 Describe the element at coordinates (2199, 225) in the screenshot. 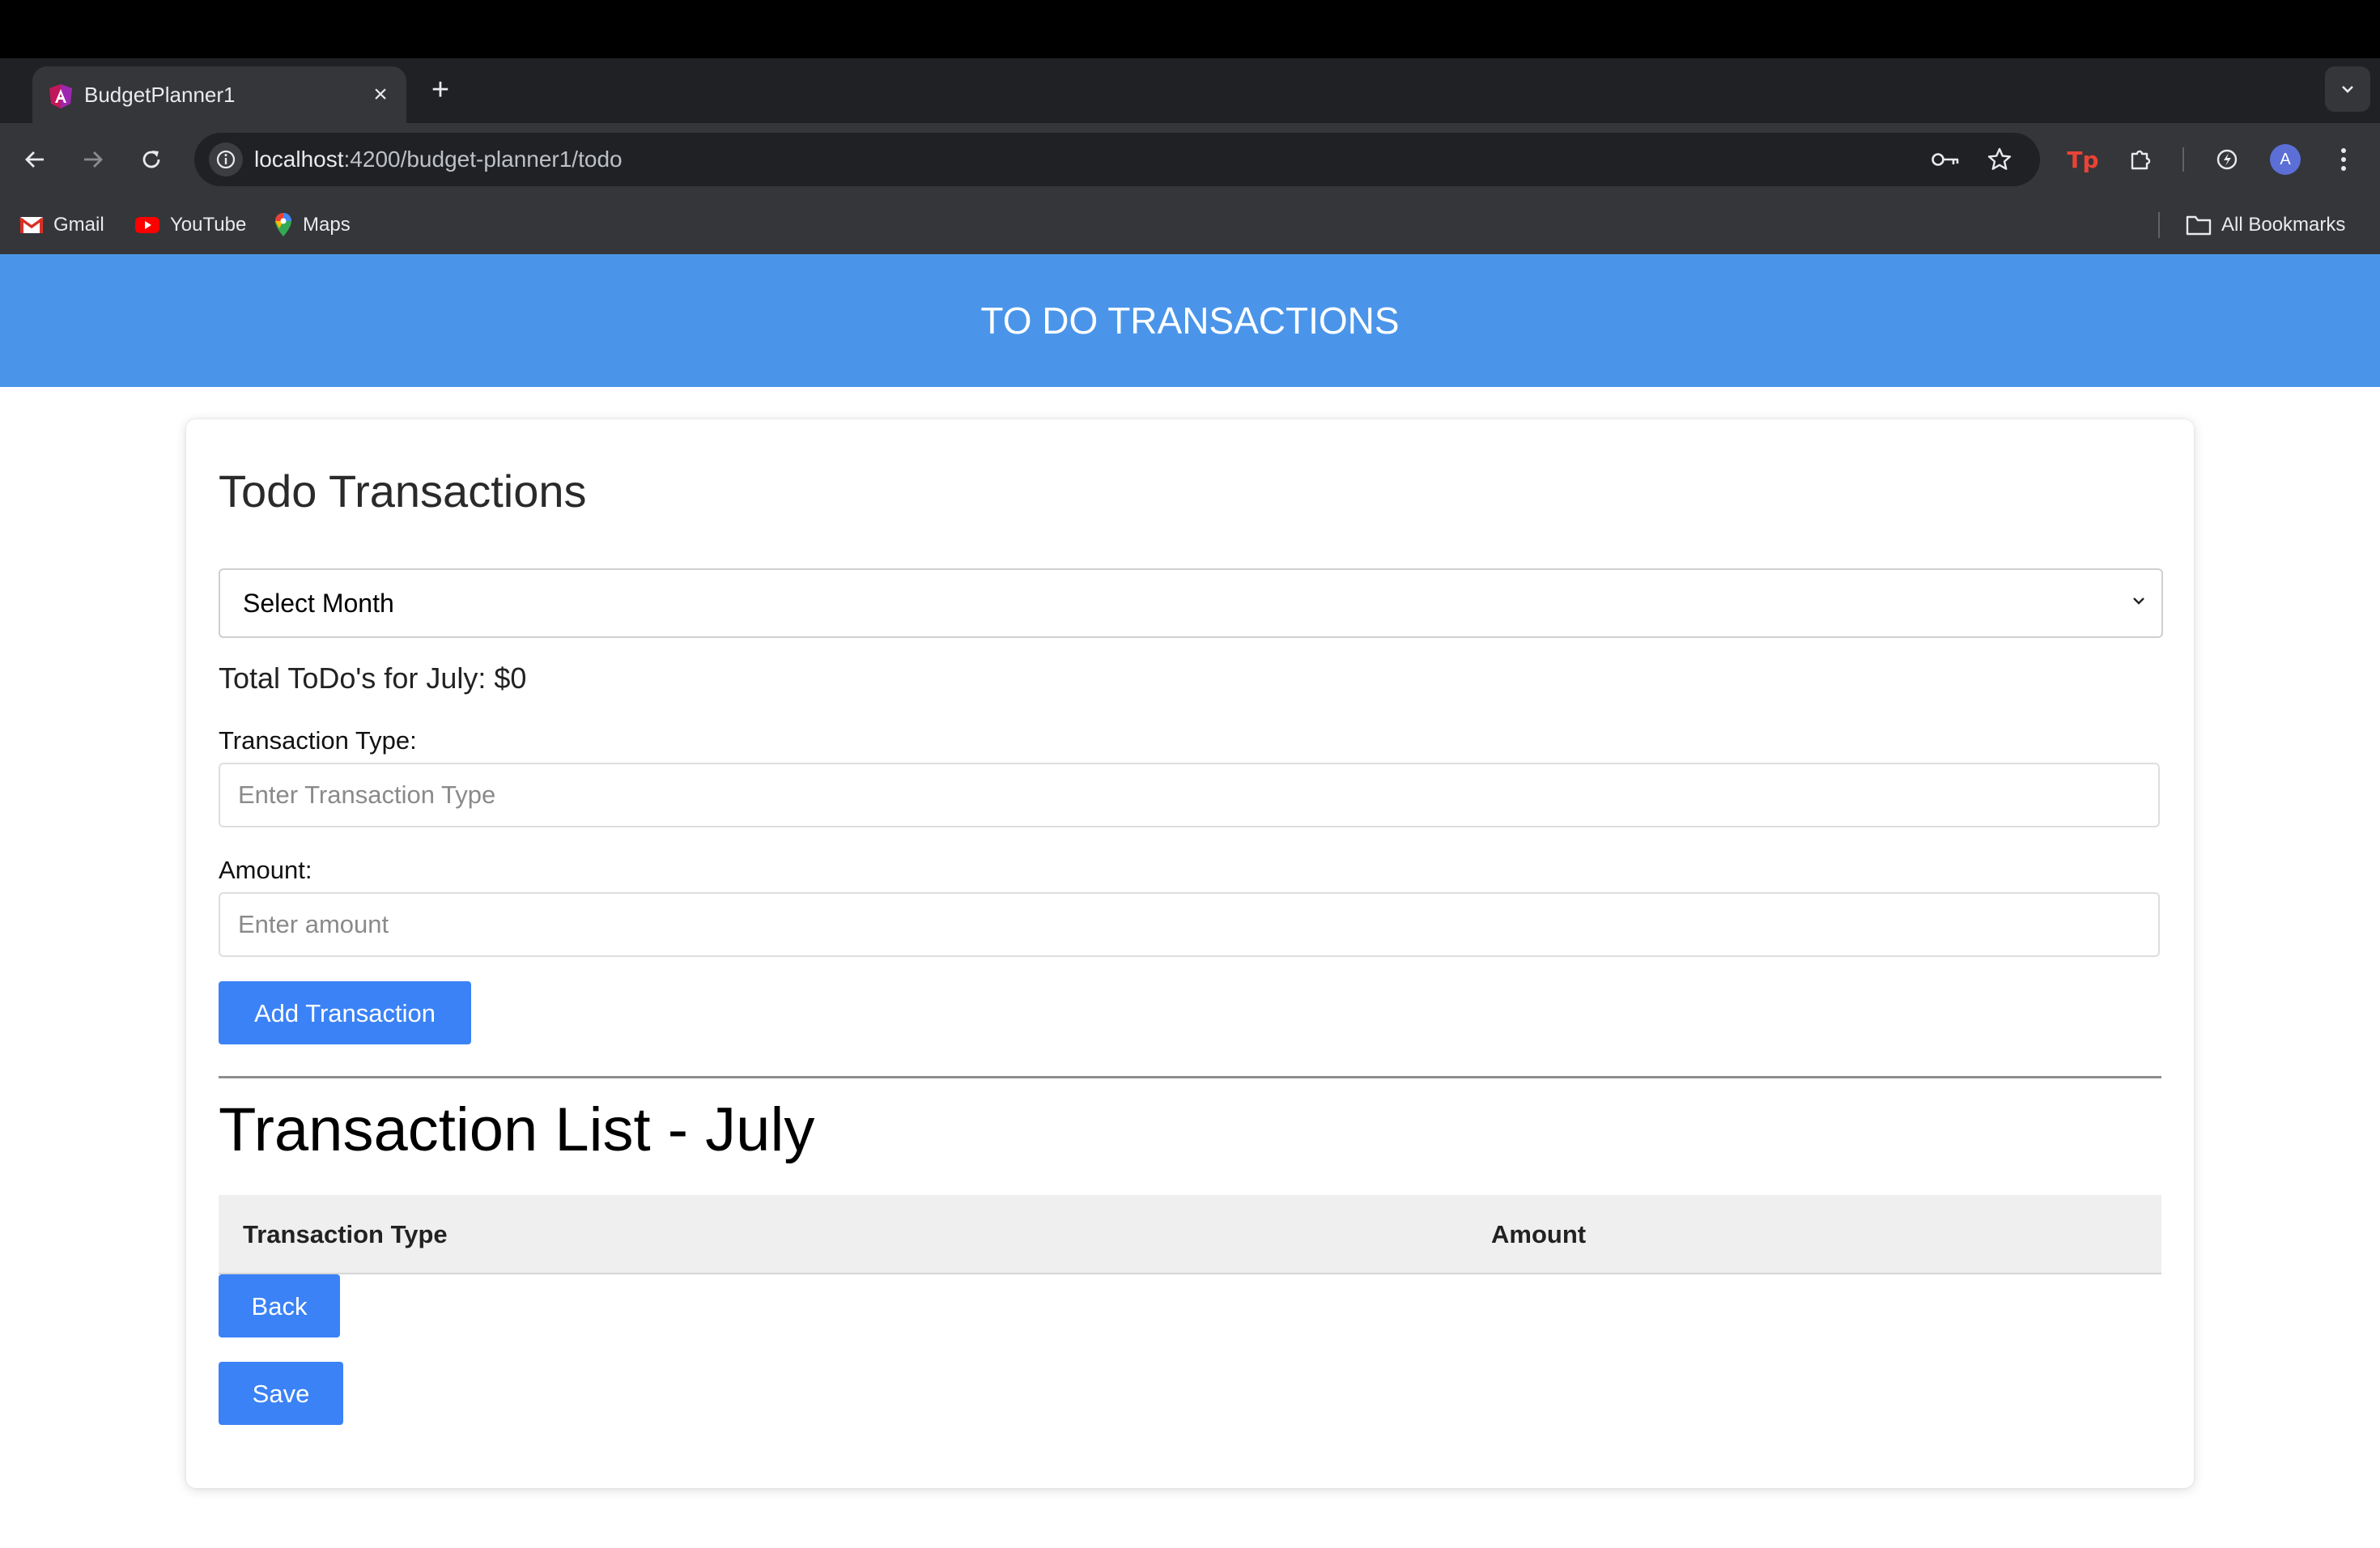

I see `folder-icon` at that location.